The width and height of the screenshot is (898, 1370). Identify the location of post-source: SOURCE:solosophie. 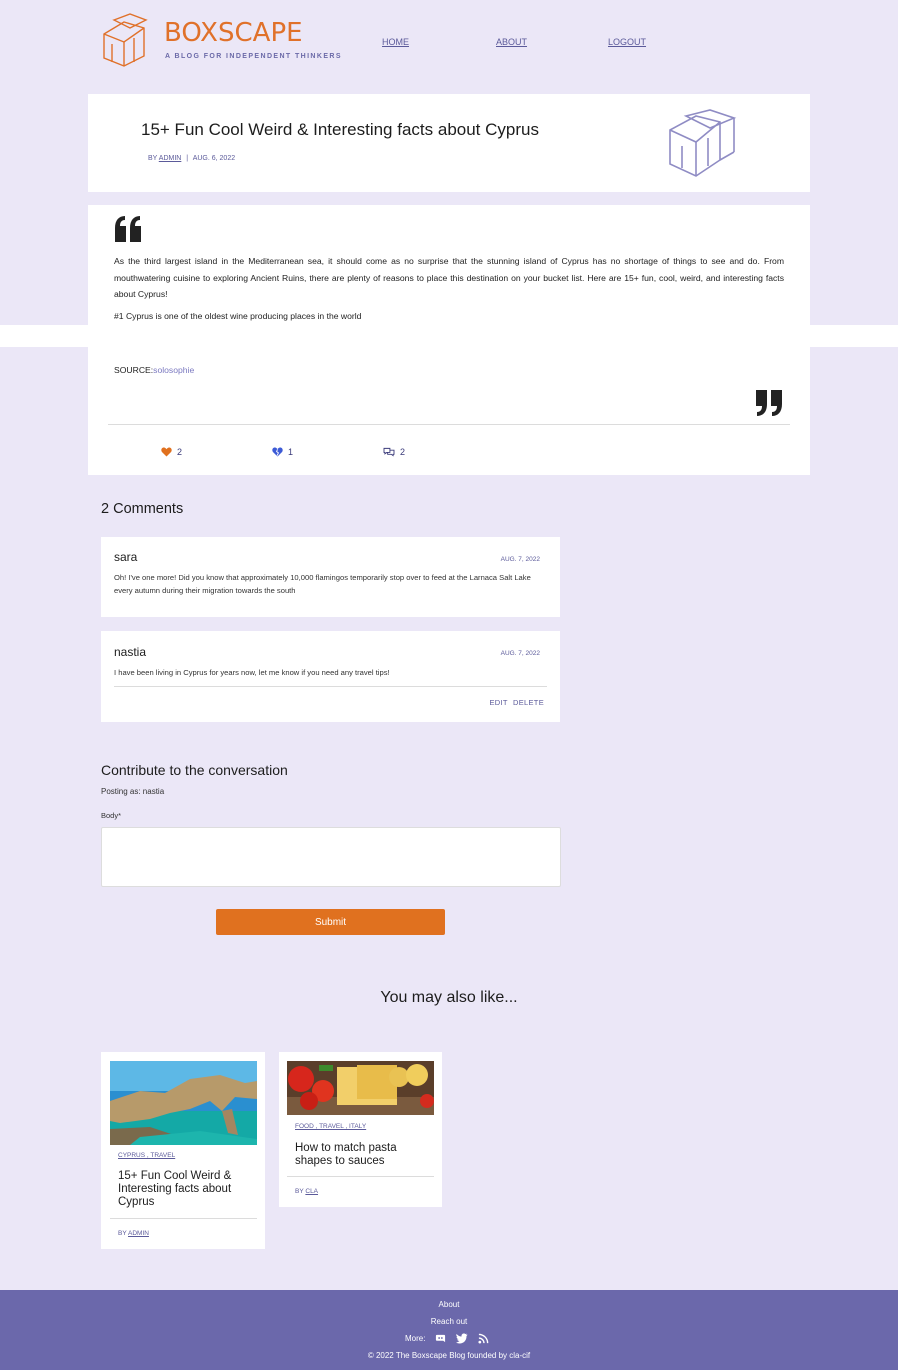
(154, 370).